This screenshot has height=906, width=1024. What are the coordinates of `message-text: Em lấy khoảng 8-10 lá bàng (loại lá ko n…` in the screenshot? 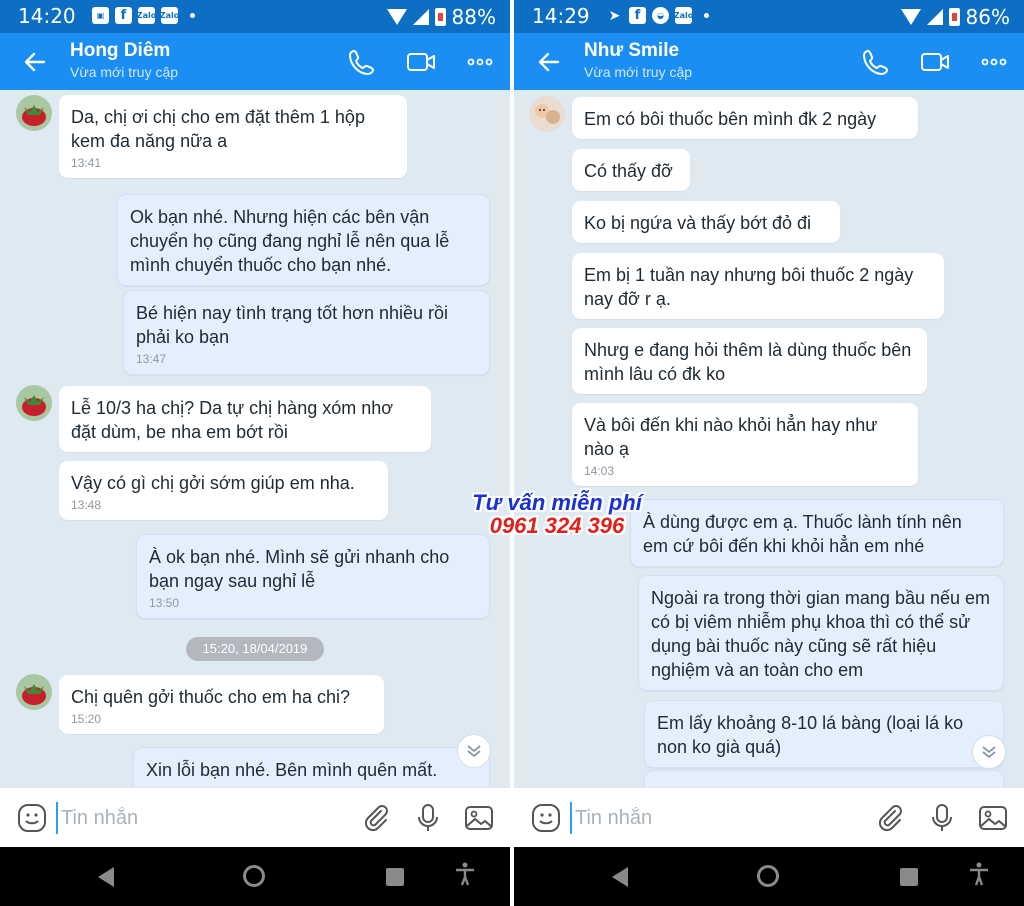 It's located at (810, 735).